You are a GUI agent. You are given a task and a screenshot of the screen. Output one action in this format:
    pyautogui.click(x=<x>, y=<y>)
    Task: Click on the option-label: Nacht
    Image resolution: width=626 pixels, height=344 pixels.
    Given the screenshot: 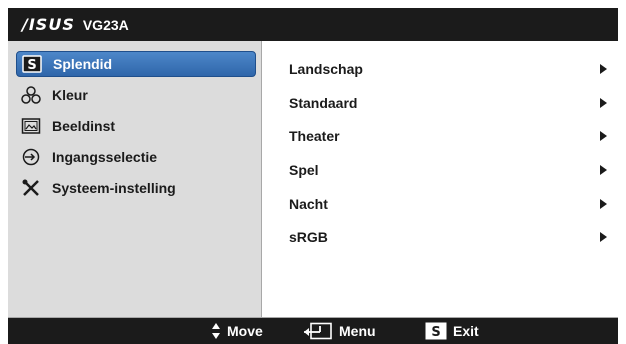 What is the action you would take?
    pyautogui.click(x=308, y=204)
    